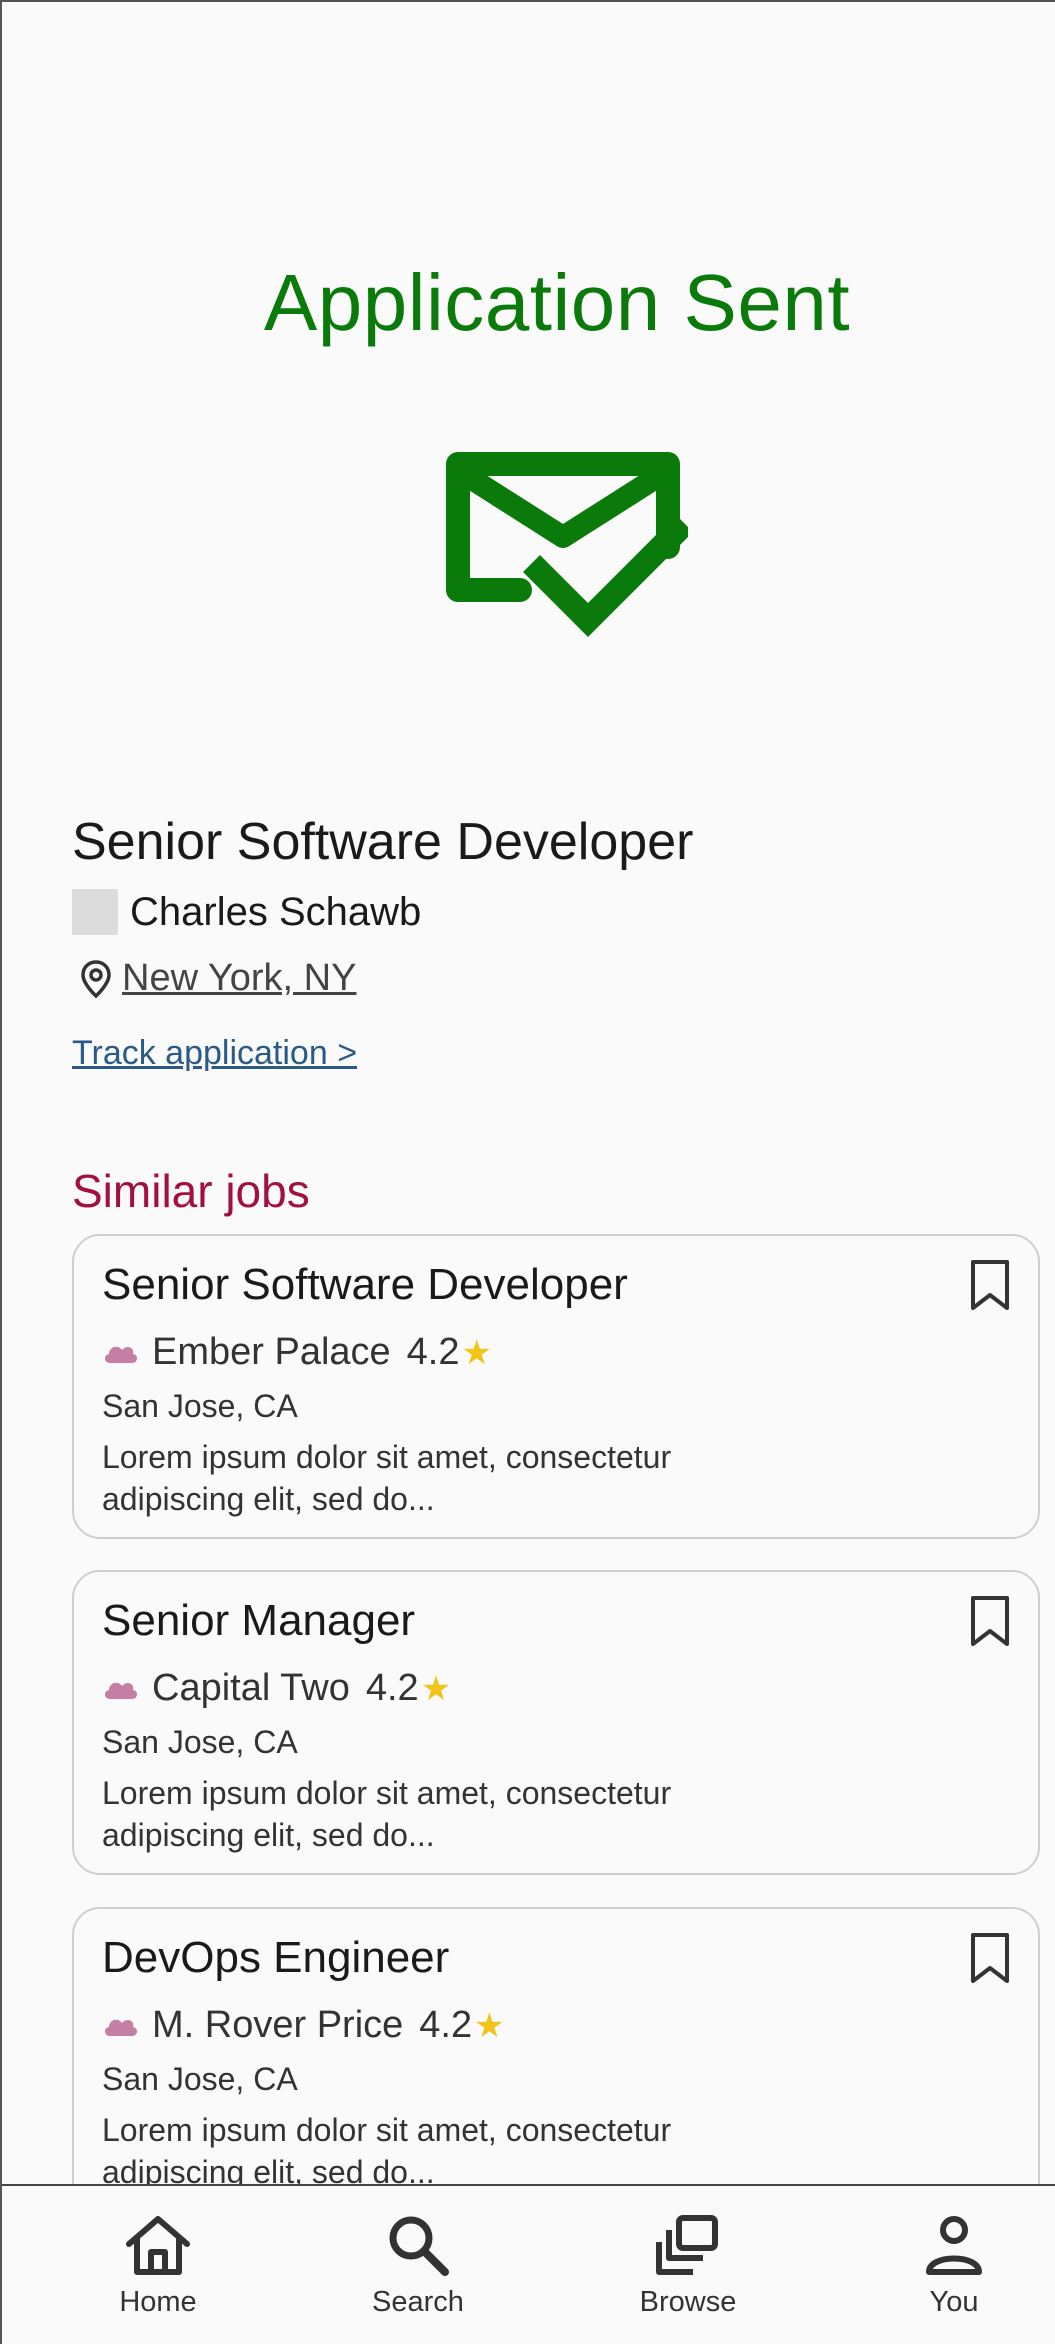 The image size is (1055, 2344). Describe the element at coordinates (365, 1284) in the screenshot. I see `job-card-title: Senior Software Developer` at that location.